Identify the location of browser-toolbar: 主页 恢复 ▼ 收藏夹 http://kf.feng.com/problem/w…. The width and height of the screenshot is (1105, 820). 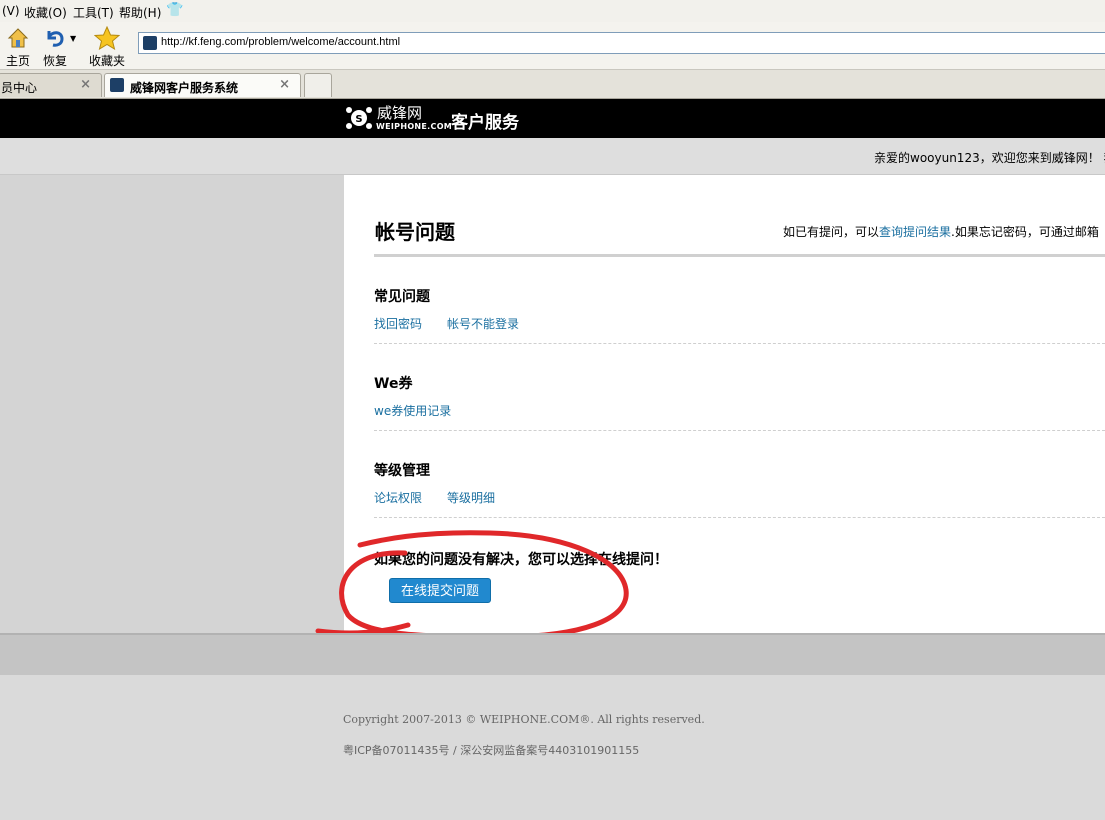
(552, 46).